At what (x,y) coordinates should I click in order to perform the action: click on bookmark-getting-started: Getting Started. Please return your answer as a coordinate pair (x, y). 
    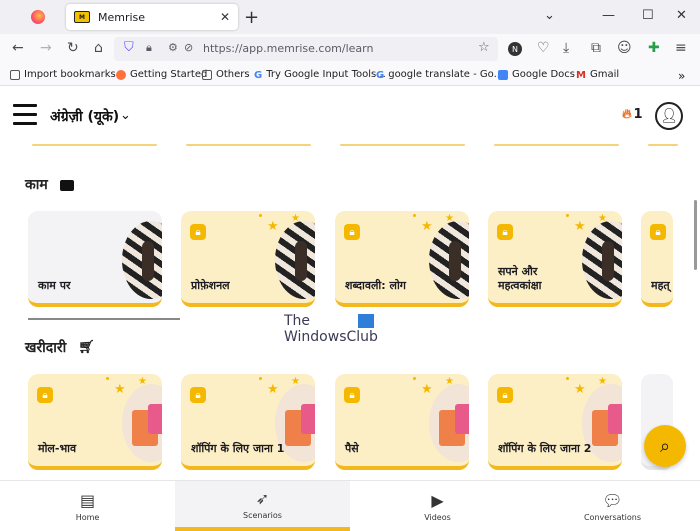
    Looking at the image, I should click on (161, 74).